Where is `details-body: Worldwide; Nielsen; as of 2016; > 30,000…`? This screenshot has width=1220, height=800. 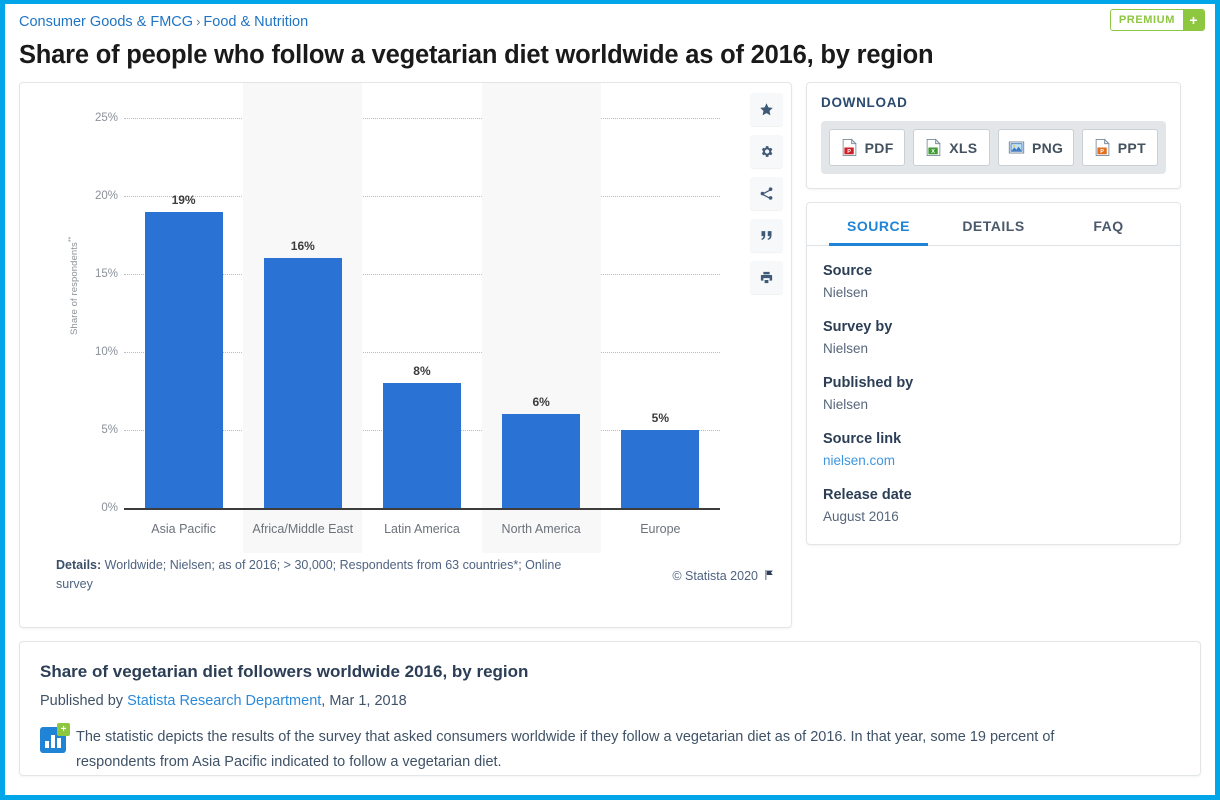
details-body: Worldwide; Nielsen; as of 2016; > 30,000… is located at coordinates (309, 574).